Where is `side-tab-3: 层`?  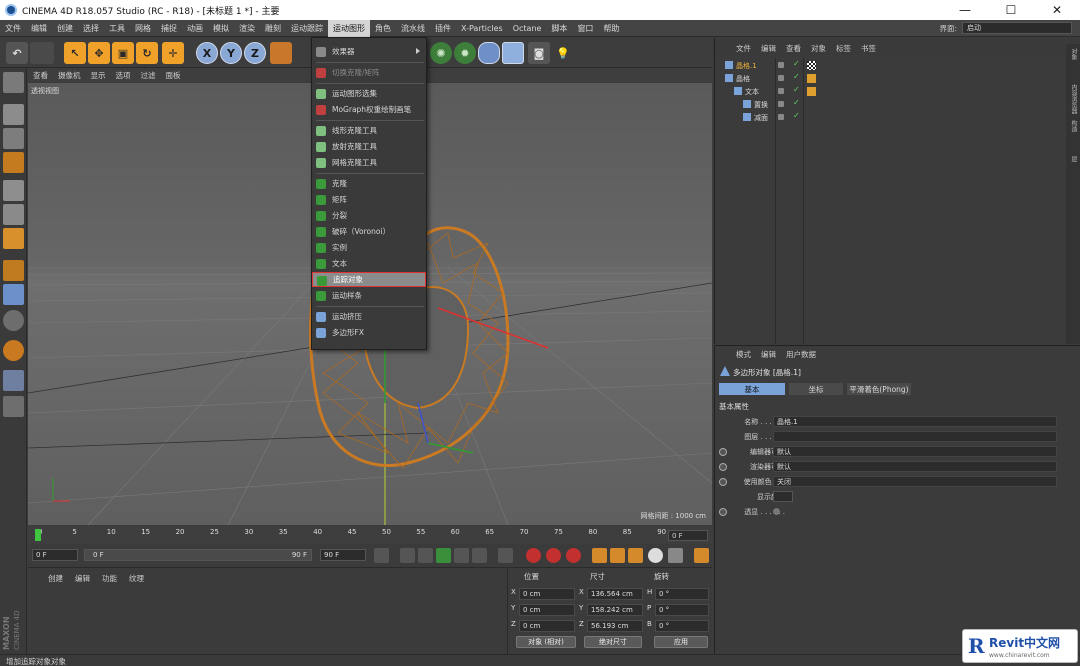
side-tab-3: 层 is located at coordinates (1073, 159).